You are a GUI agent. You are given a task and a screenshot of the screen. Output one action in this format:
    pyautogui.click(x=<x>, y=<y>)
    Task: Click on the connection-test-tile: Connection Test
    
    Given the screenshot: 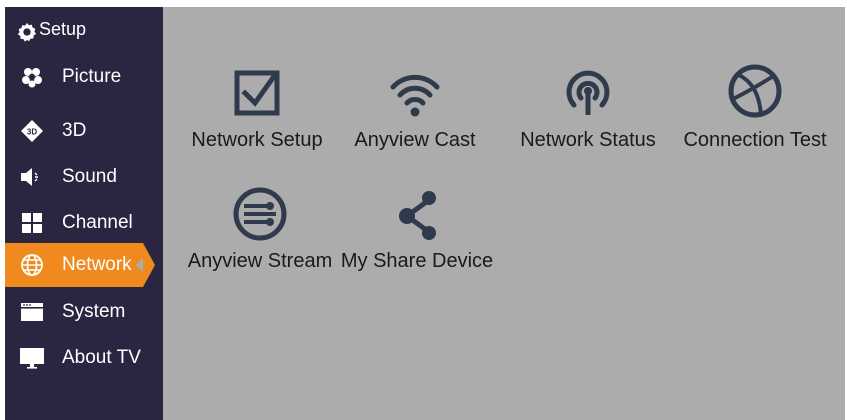 What is the action you would take?
    pyautogui.click(x=755, y=107)
    